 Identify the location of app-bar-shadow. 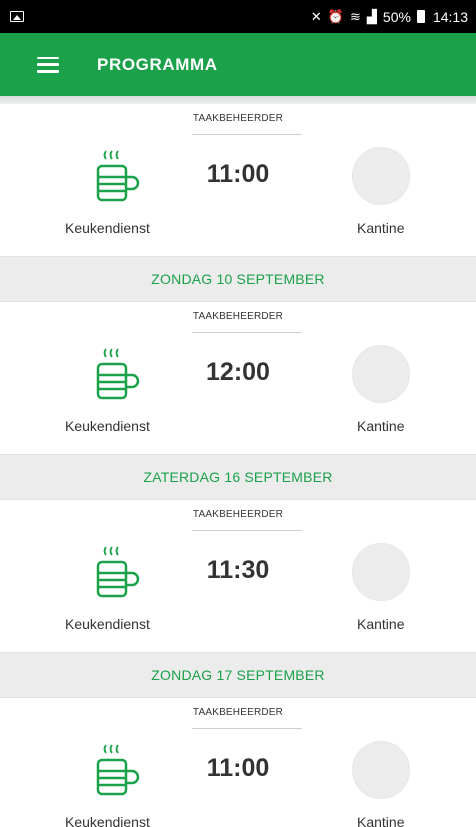
(238, 100).